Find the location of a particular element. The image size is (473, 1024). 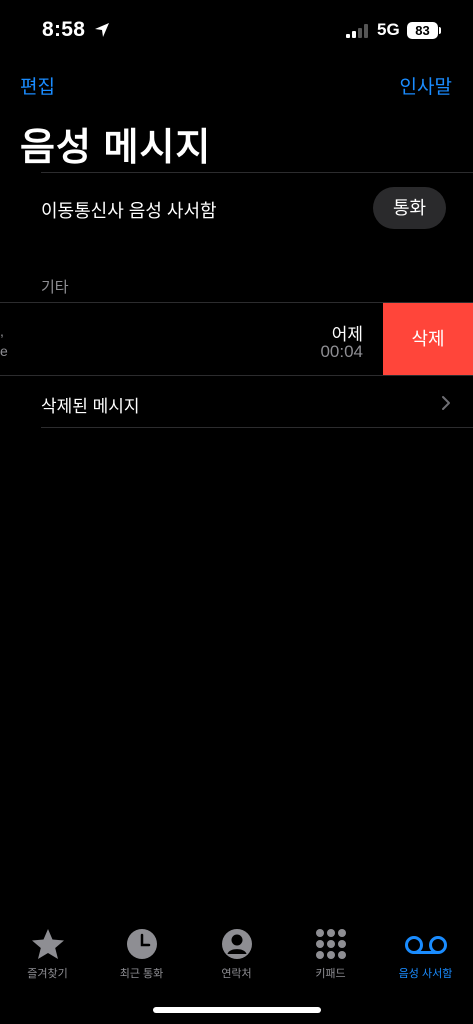

carrier-voicemail-label: 이동통신사 음성 사서함 is located at coordinates (129, 211).